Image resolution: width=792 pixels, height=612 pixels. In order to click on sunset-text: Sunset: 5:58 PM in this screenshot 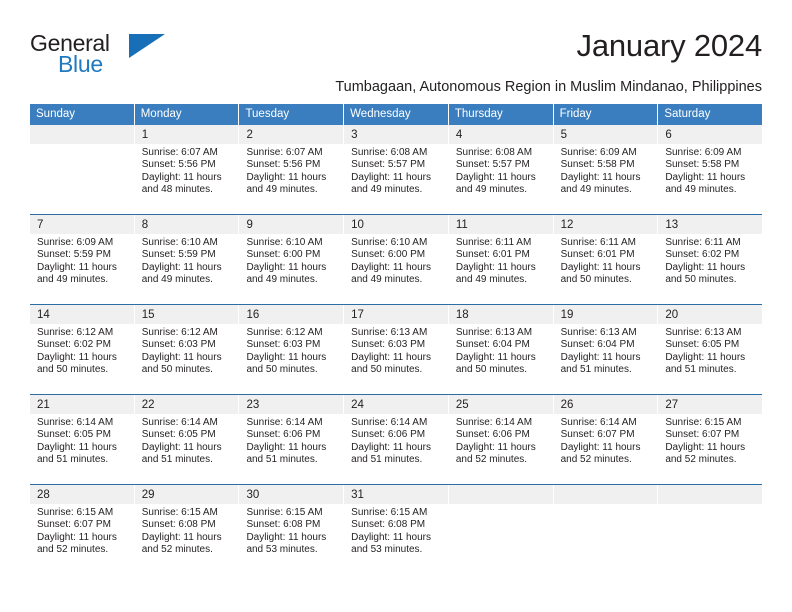, I will do `click(597, 165)`.